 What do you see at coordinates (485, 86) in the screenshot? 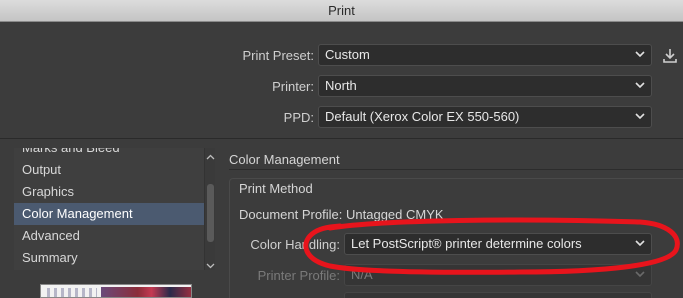
I see `printer-select: North` at bounding box center [485, 86].